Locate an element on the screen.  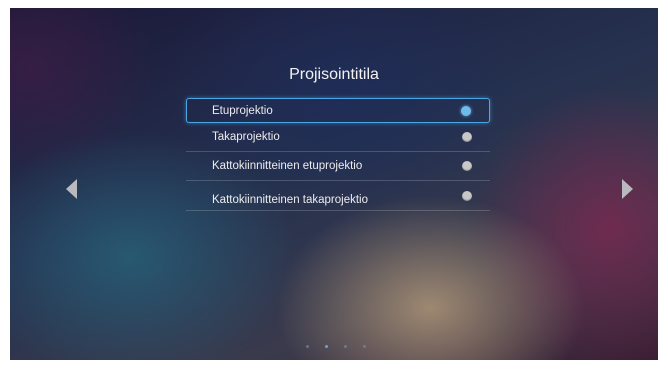
option-takaprojektio: Takaprojektio is located at coordinates (338, 137).